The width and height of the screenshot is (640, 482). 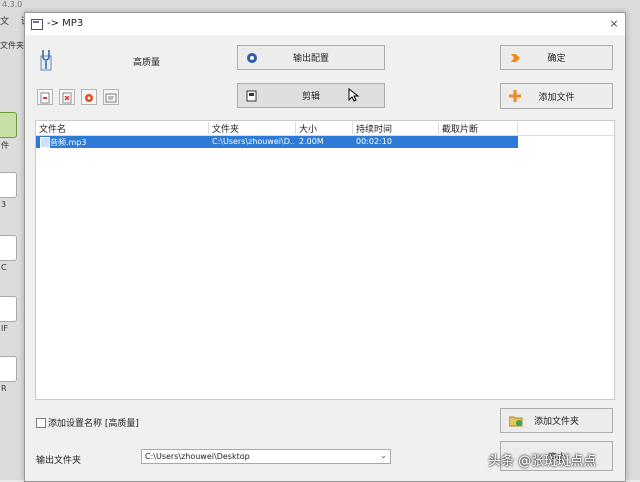 I want to click on sidebar-item-if: IF, so click(x=10, y=316).